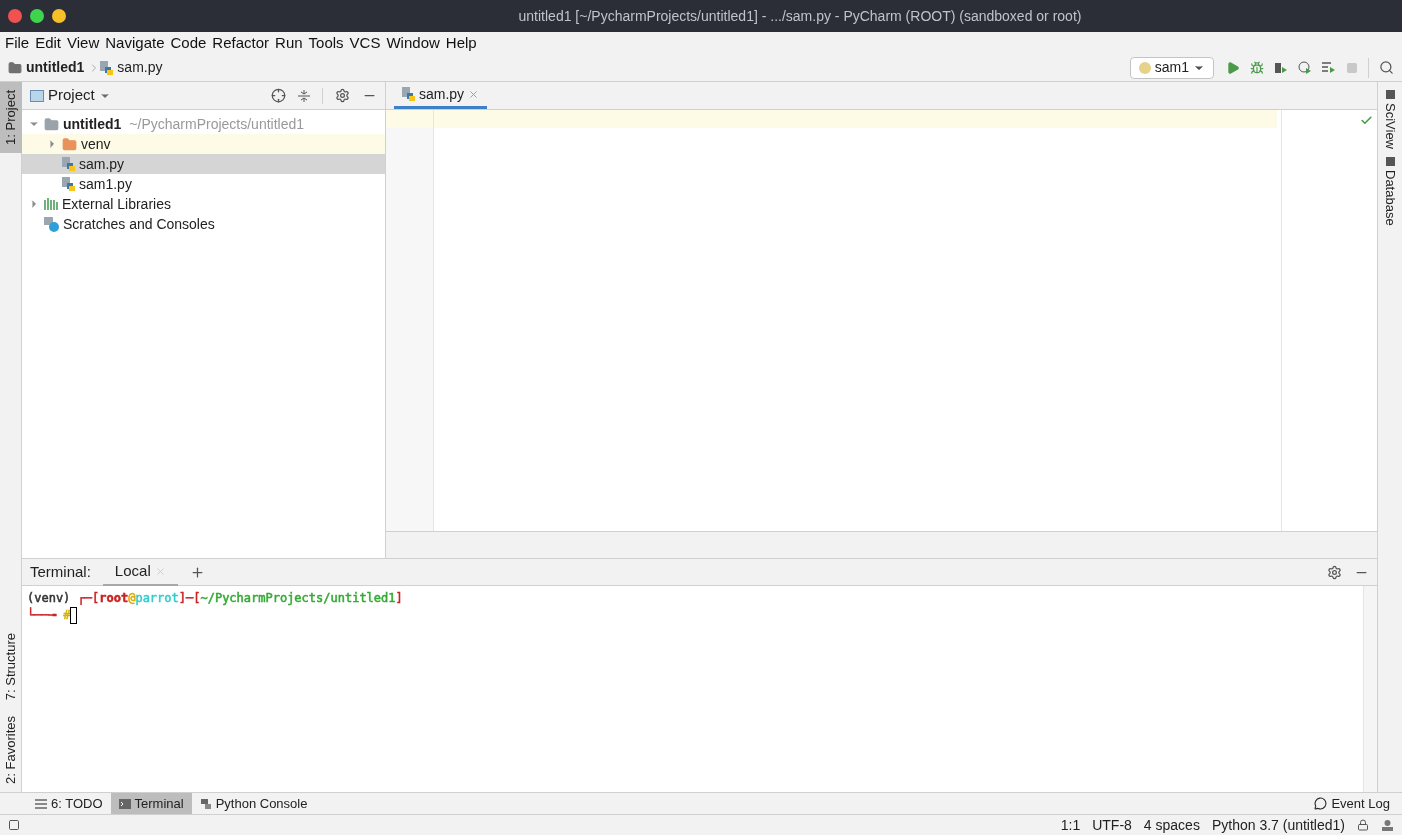 The image size is (1402, 835). What do you see at coordinates (188, 43) in the screenshot?
I see `menu-item: Code` at bounding box center [188, 43].